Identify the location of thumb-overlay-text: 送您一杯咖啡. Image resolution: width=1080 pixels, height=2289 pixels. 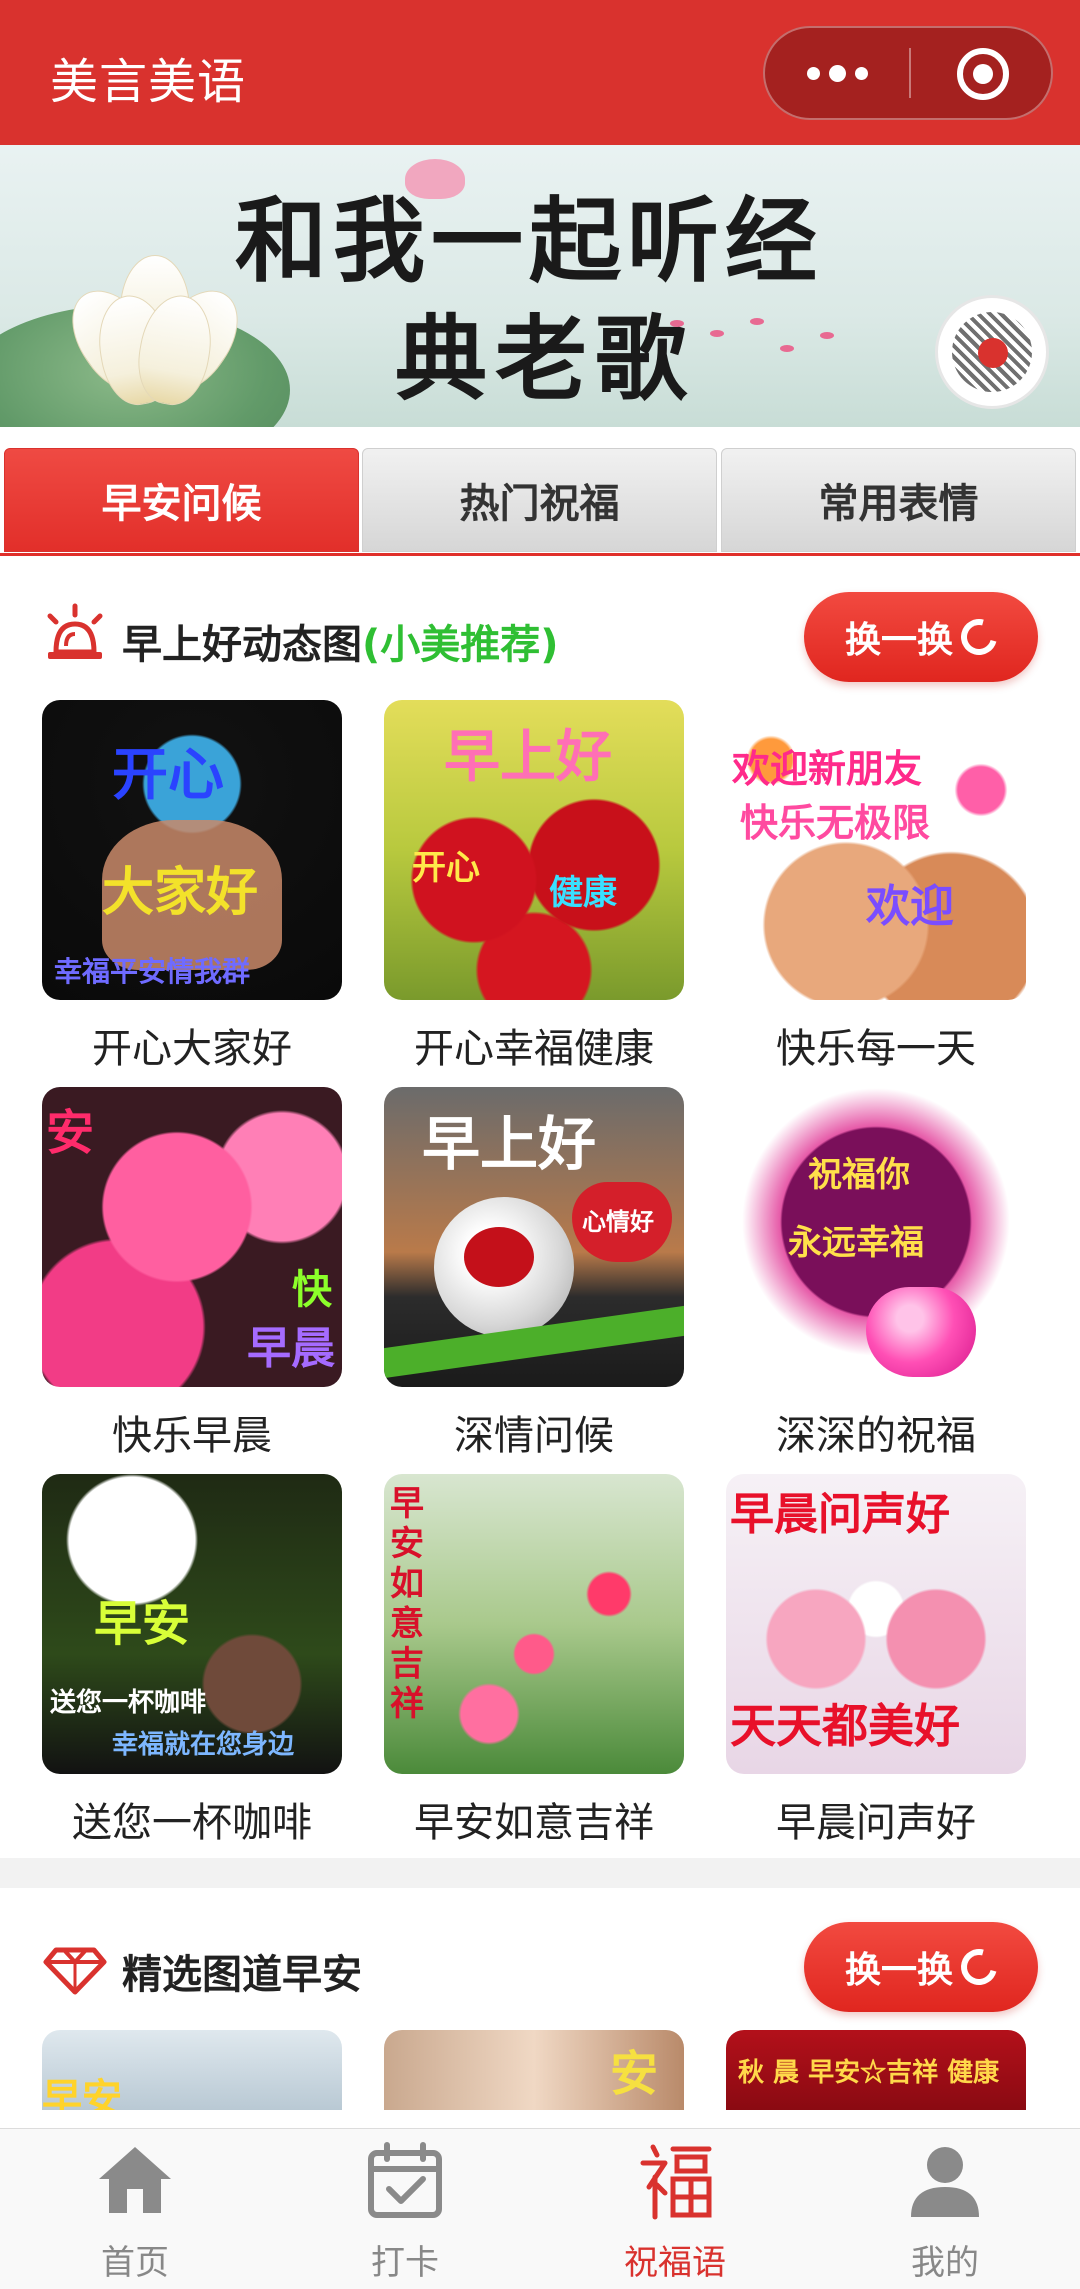
(128, 1703).